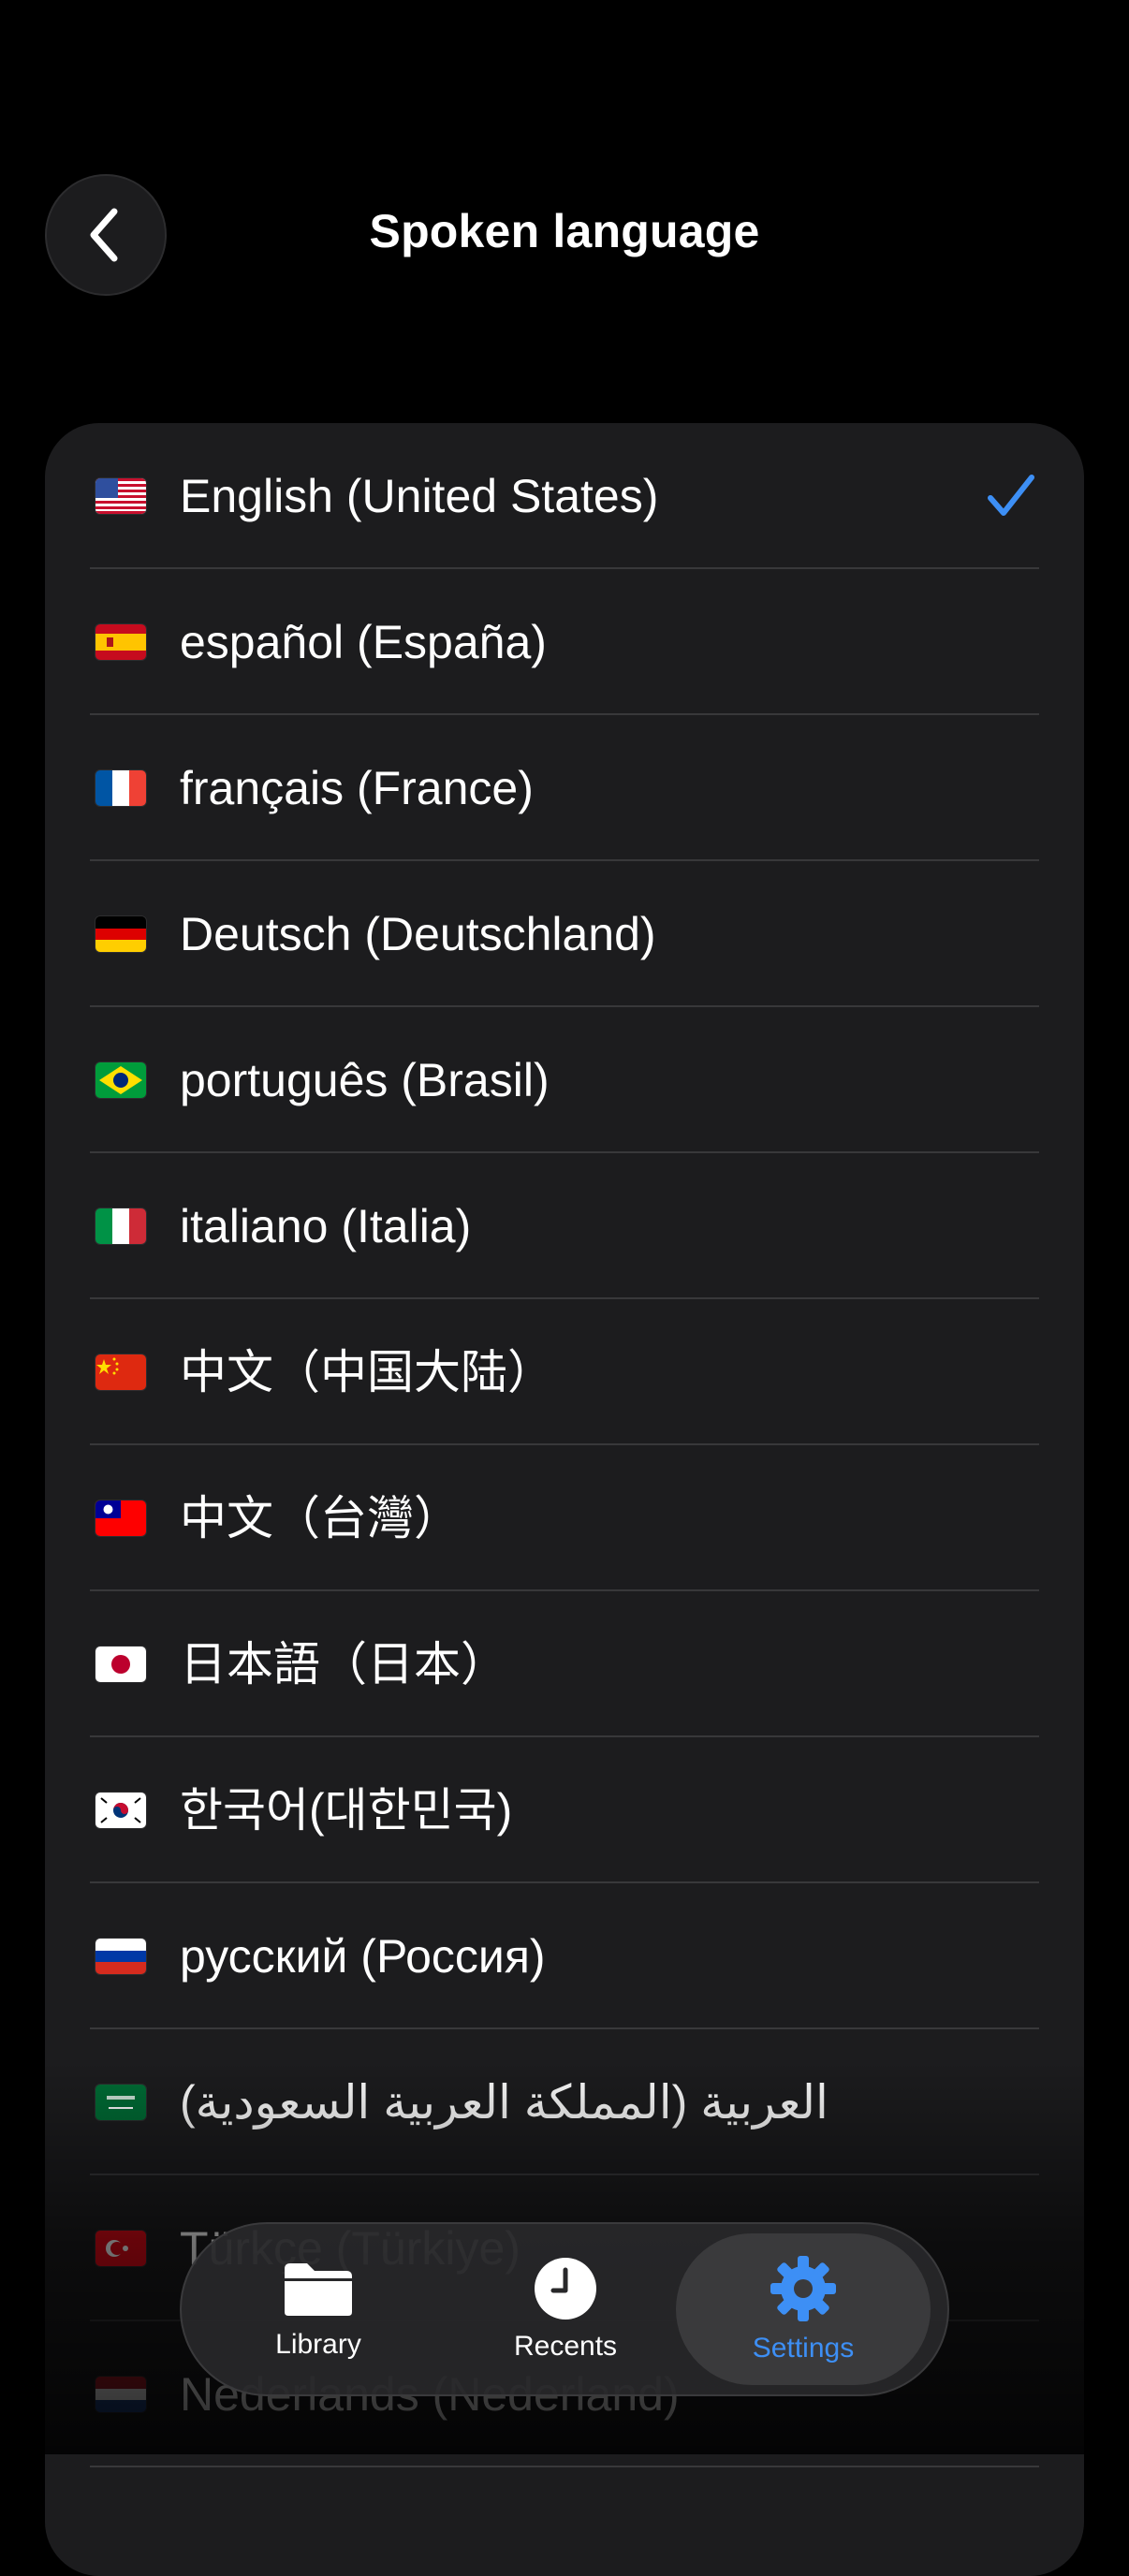 The width and height of the screenshot is (1129, 2576). Describe the element at coordinates (564, 1810) in the screenshot. I see `language-row-ko: 한국어(대한민국)` at that location.